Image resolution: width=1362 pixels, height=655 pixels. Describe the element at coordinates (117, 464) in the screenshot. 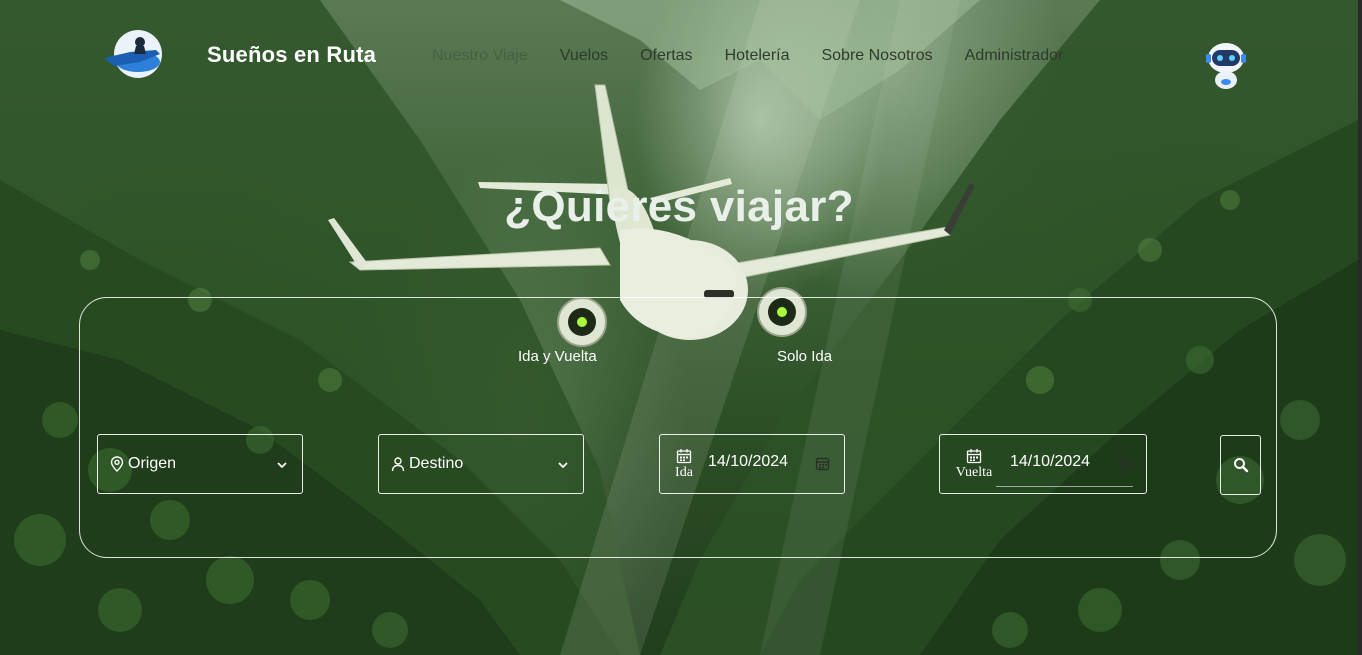

I see `map-pin-icon` at that location.